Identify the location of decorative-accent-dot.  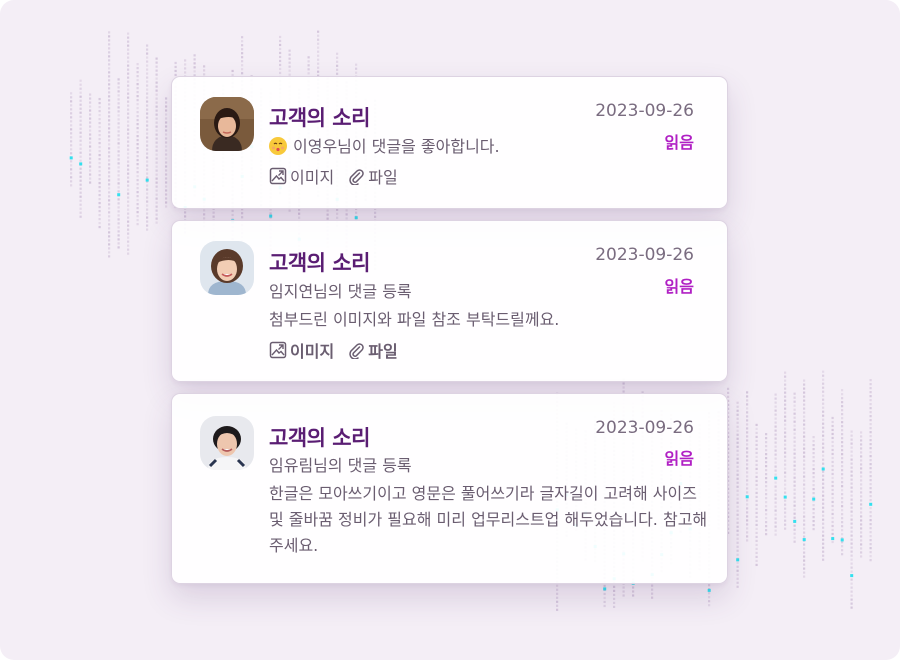
(776, 478).